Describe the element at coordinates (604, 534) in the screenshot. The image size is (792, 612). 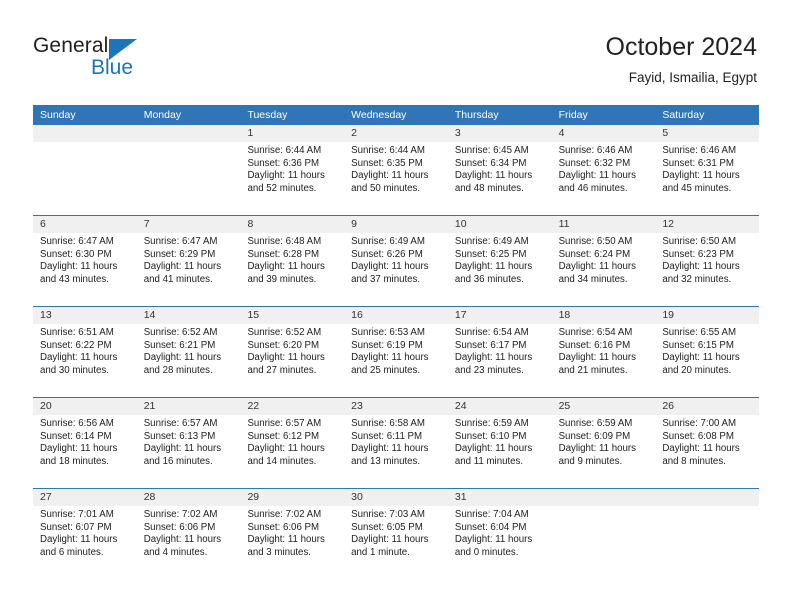
I see `calendar-day-cell-empty` at that location.